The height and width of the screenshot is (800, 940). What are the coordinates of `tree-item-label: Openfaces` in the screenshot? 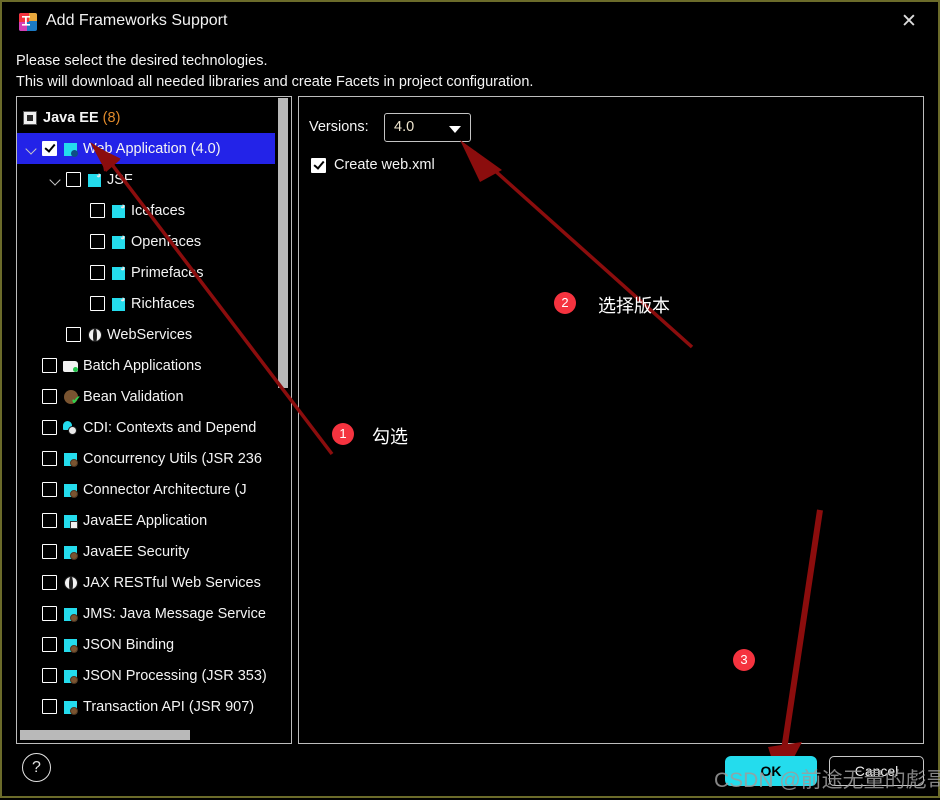 It's located at (166, 241).